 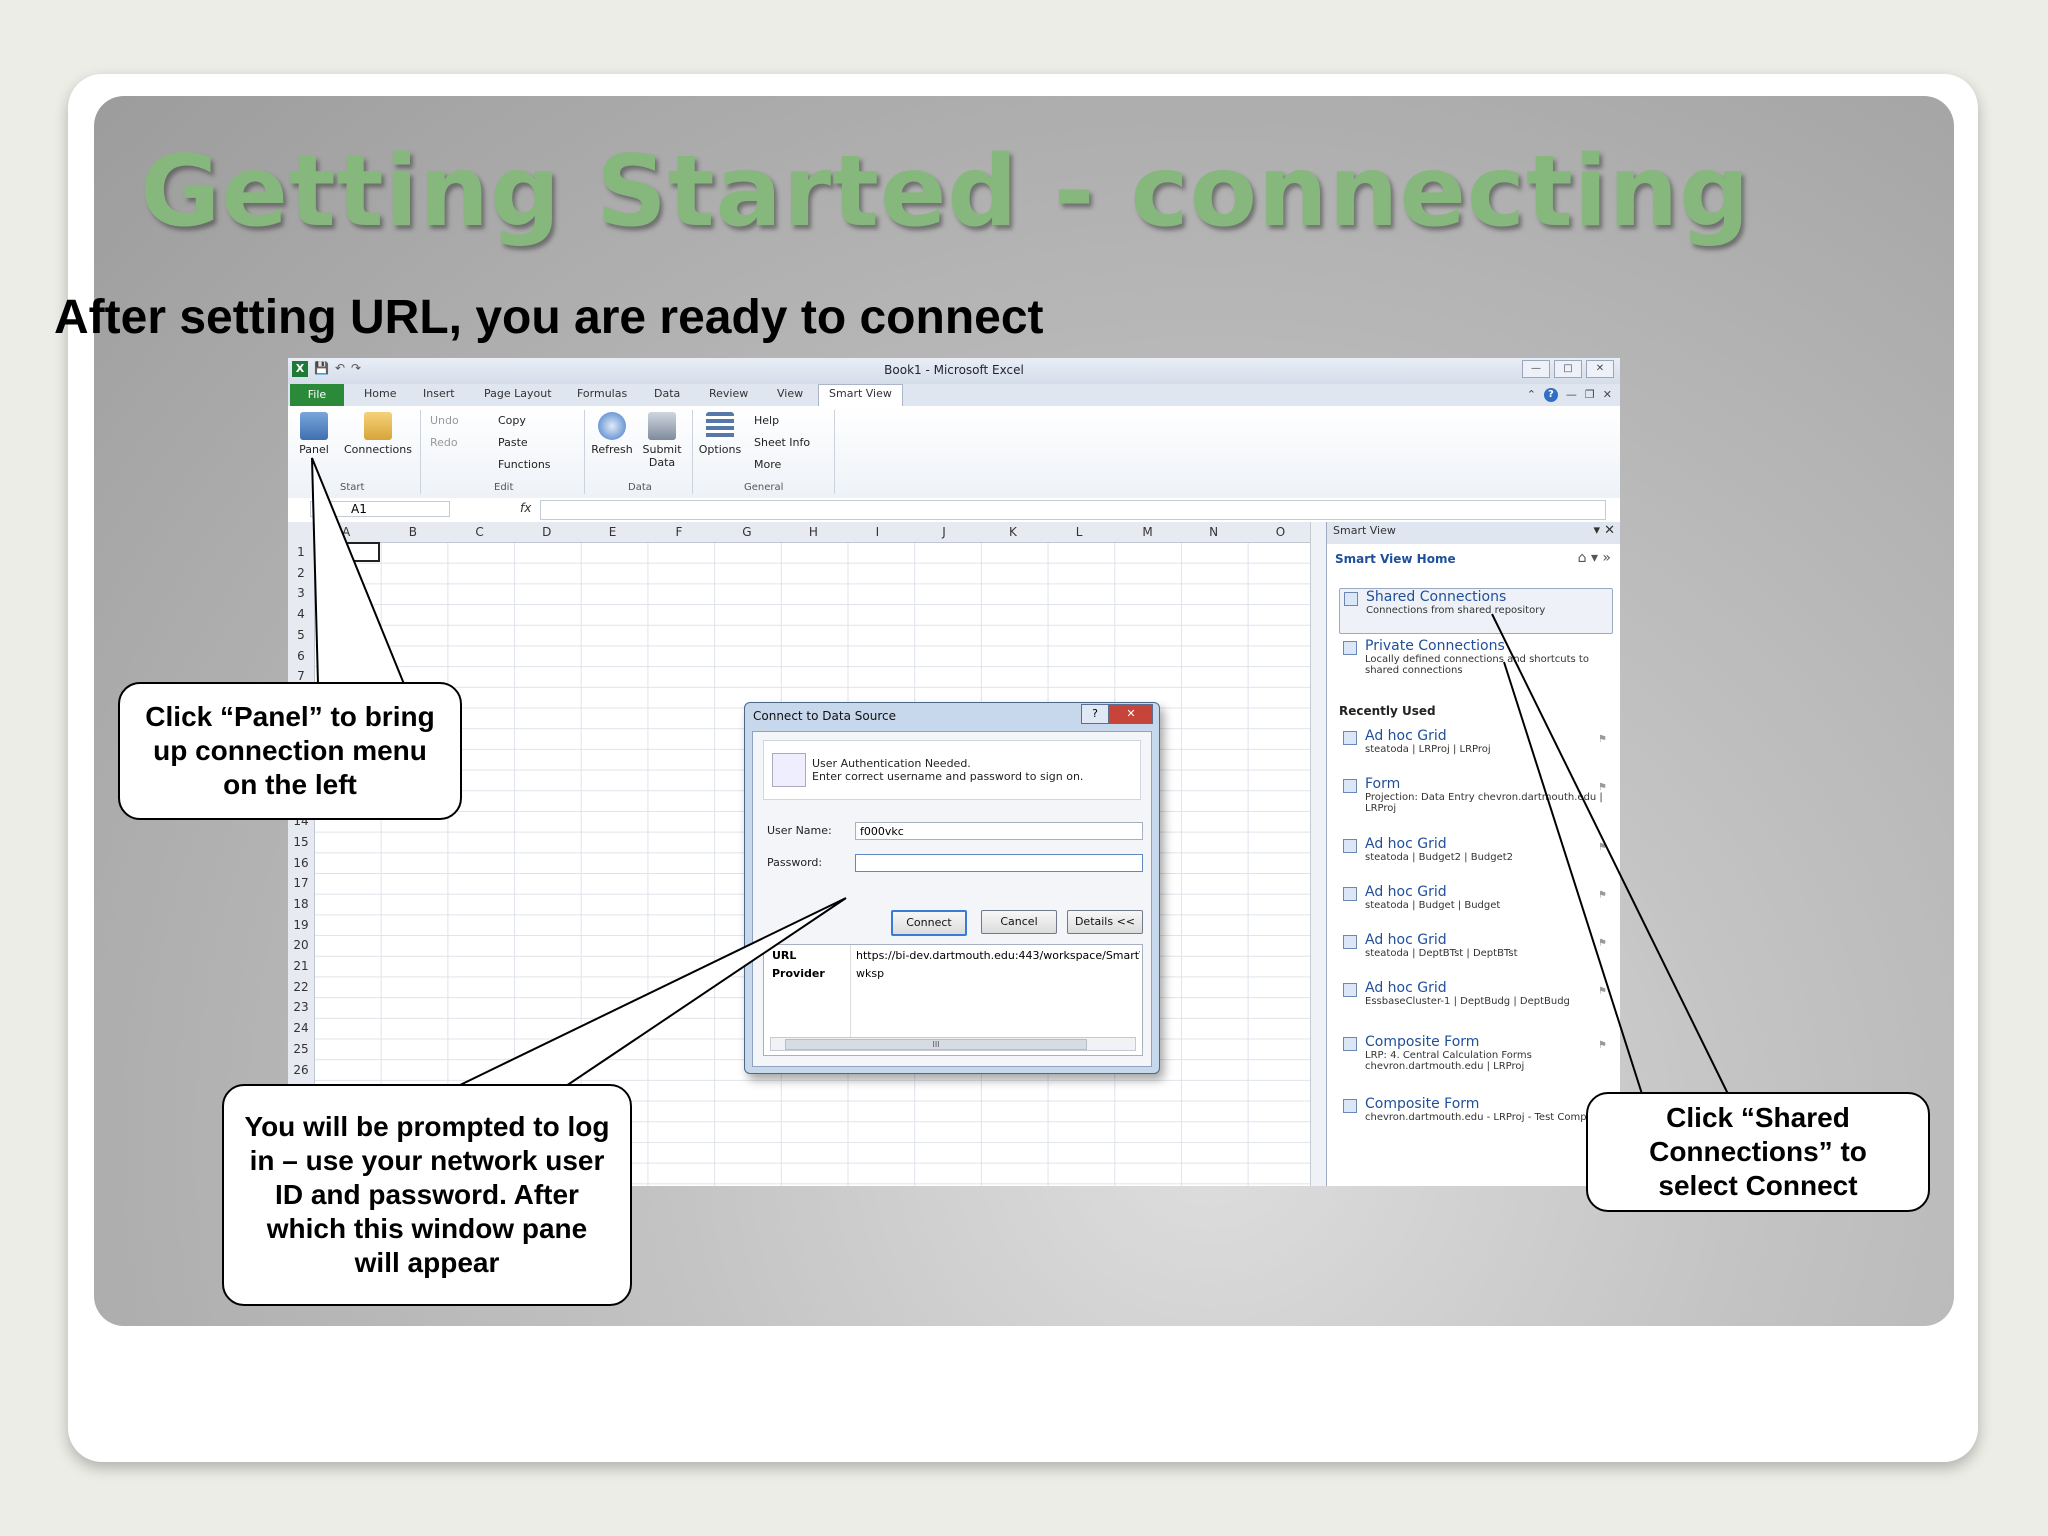 I want to click on row-header: 24, so click(x=301, y=1028).